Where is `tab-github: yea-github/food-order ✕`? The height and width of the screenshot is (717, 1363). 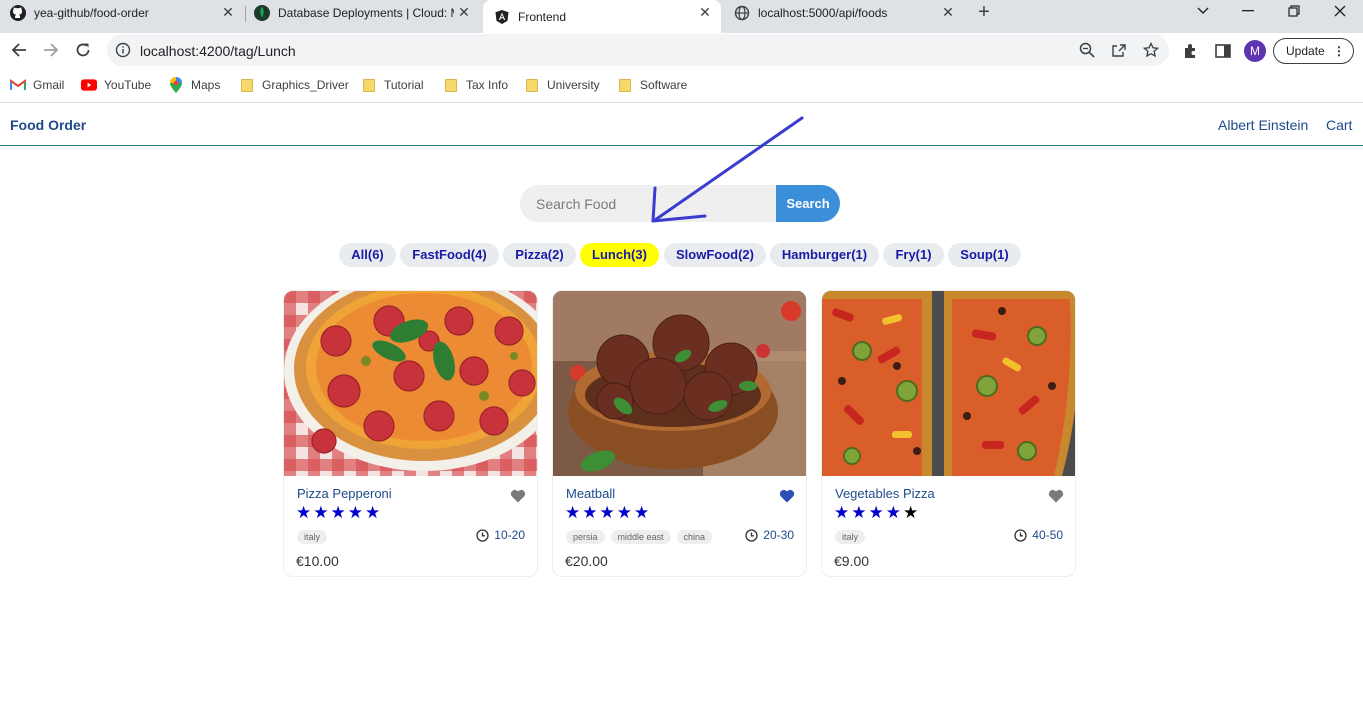
tab-github: yea-github/food-order ✕ is located at coordinates (127, 12).